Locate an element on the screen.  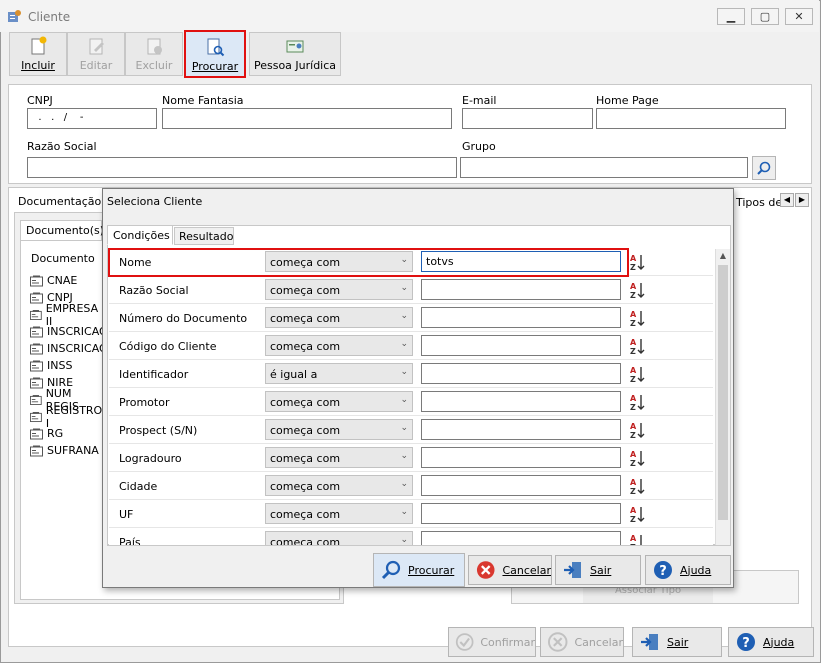
minimize-button: ▁ is located at coordinates (731, 16).